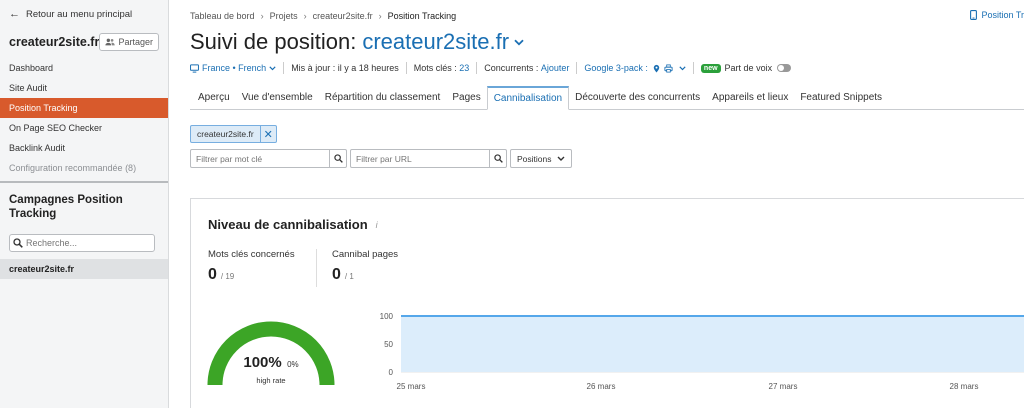 The image size is (1024, 408). Describe the element at coordinates (637, 97) in the screenshot. I see `tab-competitors-discovery: Découverte des concurrents` at that location.